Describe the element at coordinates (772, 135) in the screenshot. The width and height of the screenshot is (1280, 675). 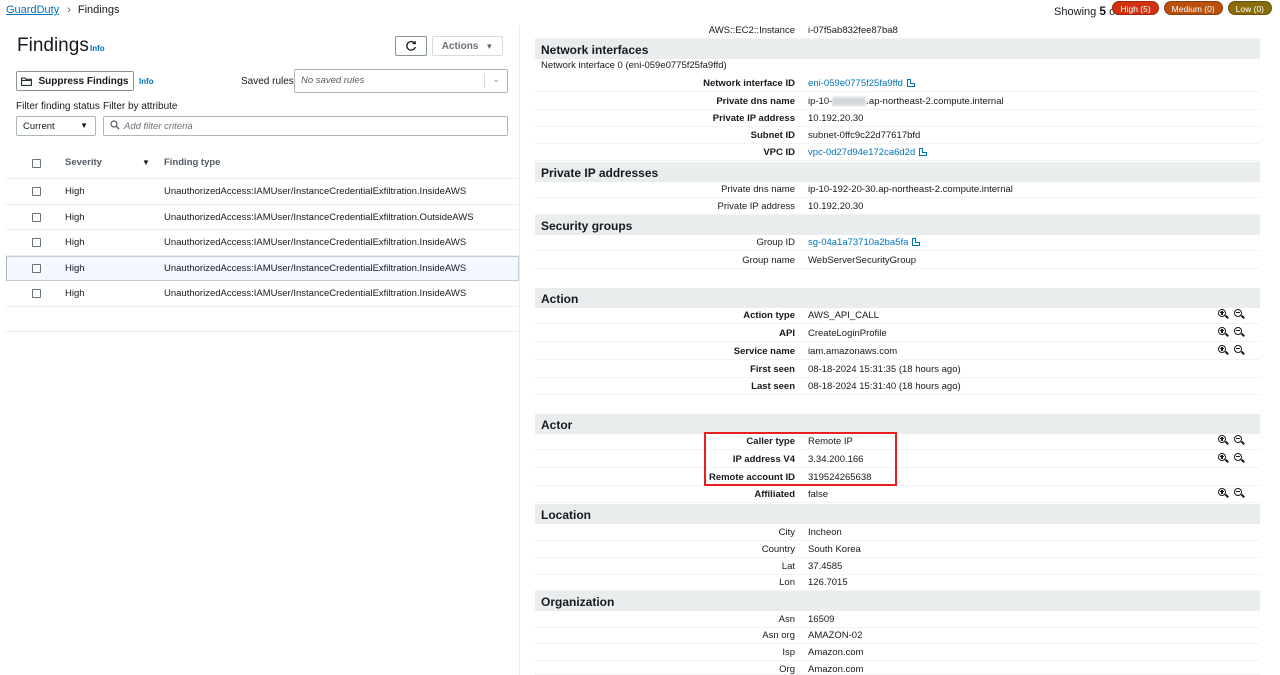
I see `detail-key: Subnet ID` at that location.